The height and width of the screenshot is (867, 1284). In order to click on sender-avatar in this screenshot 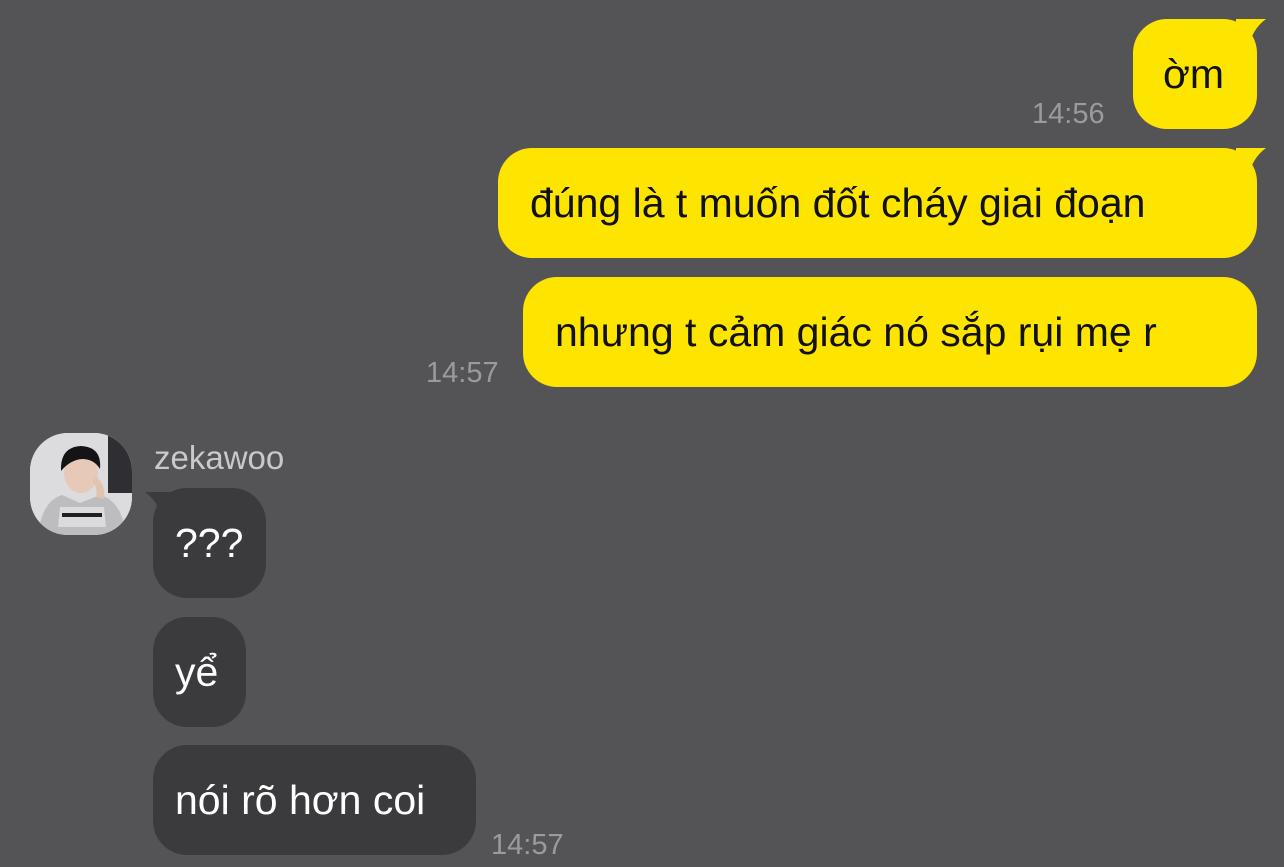, I will do `click(81, 484)`.